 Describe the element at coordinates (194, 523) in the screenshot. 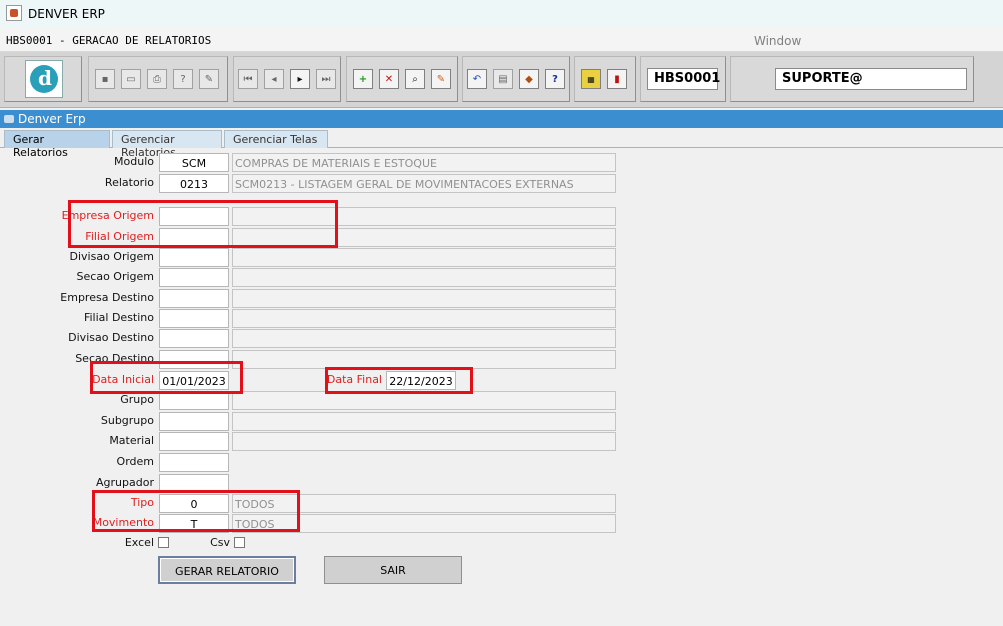

I see `movimento-input: T` at that location.